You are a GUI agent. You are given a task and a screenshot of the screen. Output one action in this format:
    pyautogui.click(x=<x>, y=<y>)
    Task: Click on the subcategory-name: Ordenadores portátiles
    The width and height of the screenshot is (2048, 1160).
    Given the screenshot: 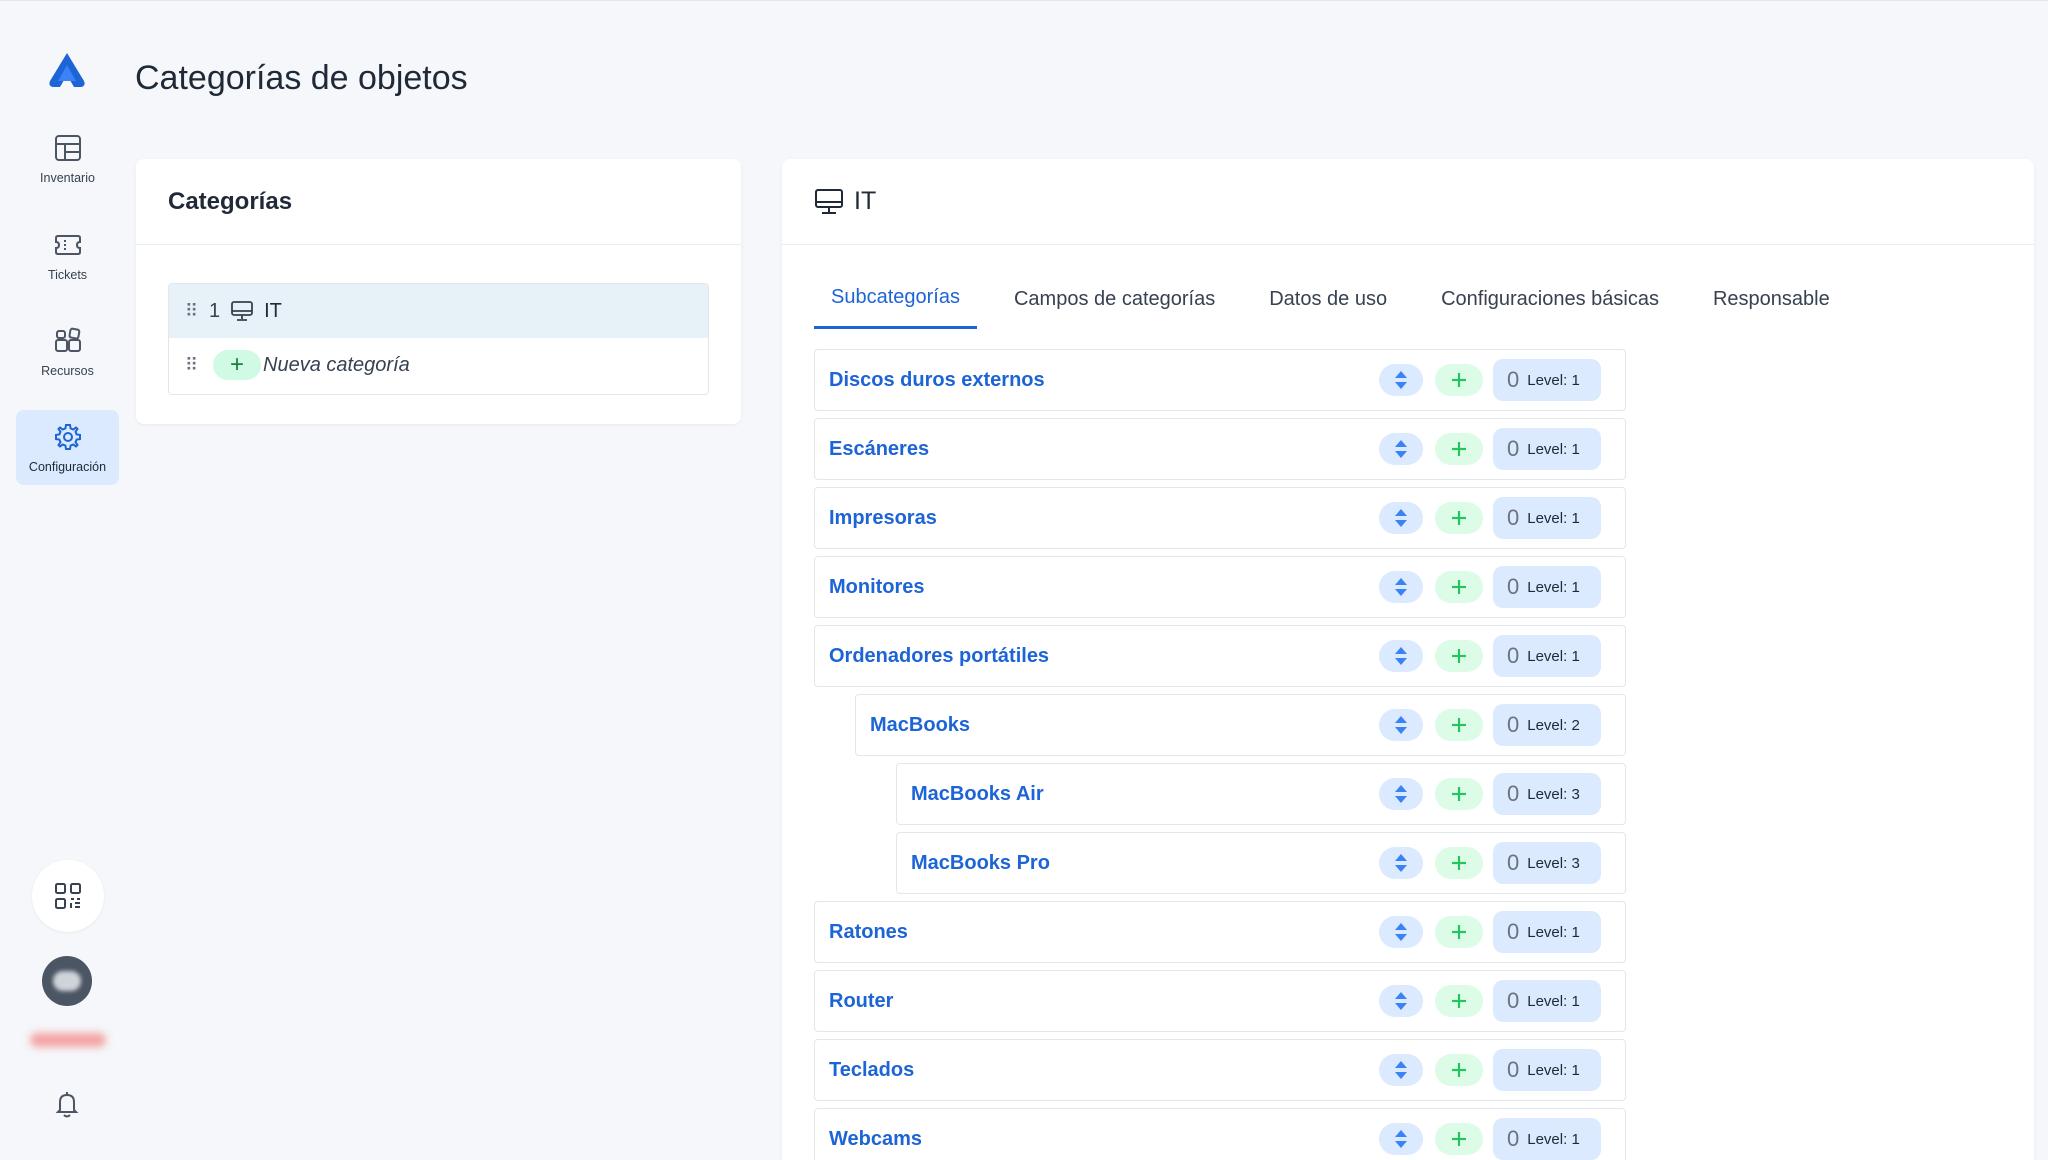 What is the action you would take?
    pyautogui.click(x=1097, y=656)
    